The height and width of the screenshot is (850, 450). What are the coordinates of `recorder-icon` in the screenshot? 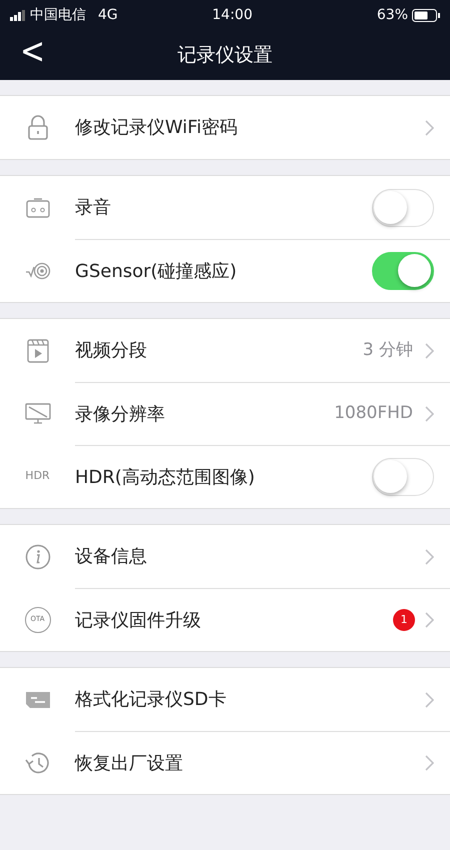 It's located at (38, 208).